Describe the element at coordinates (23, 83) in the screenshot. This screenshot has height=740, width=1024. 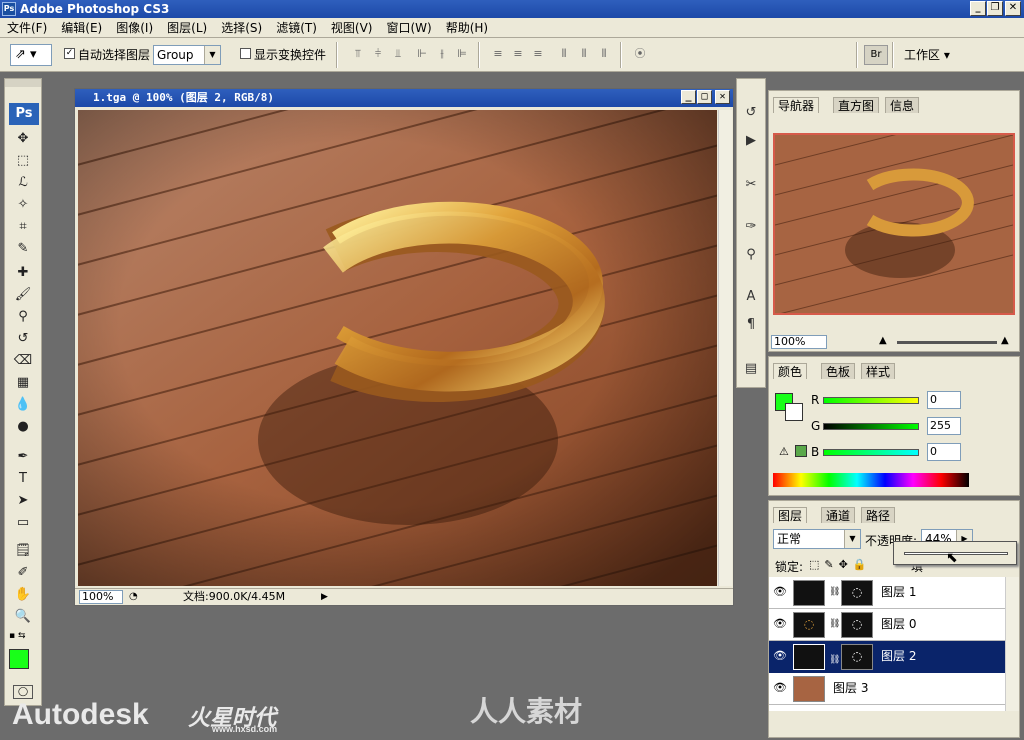
I see `toolbox-grip` at that location.